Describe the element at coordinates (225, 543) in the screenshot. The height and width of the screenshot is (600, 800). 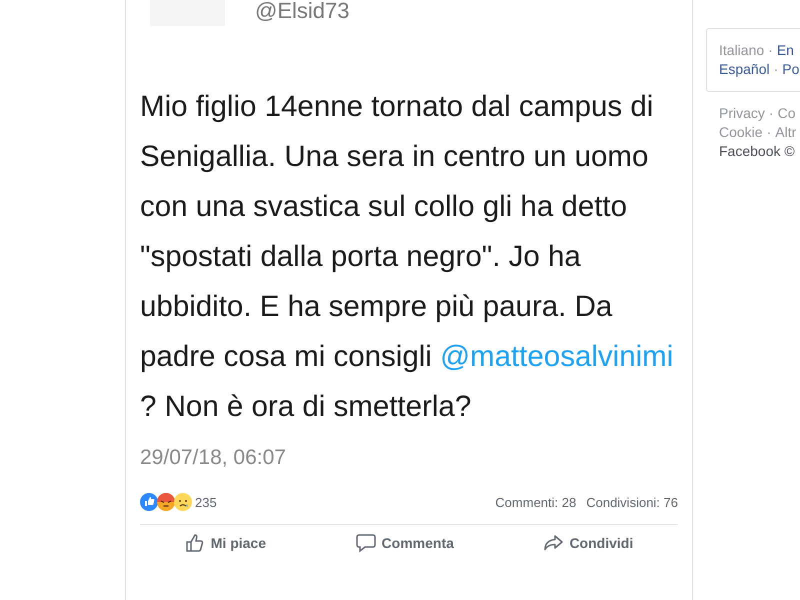
I see `like-button: Mi piace` at that location.